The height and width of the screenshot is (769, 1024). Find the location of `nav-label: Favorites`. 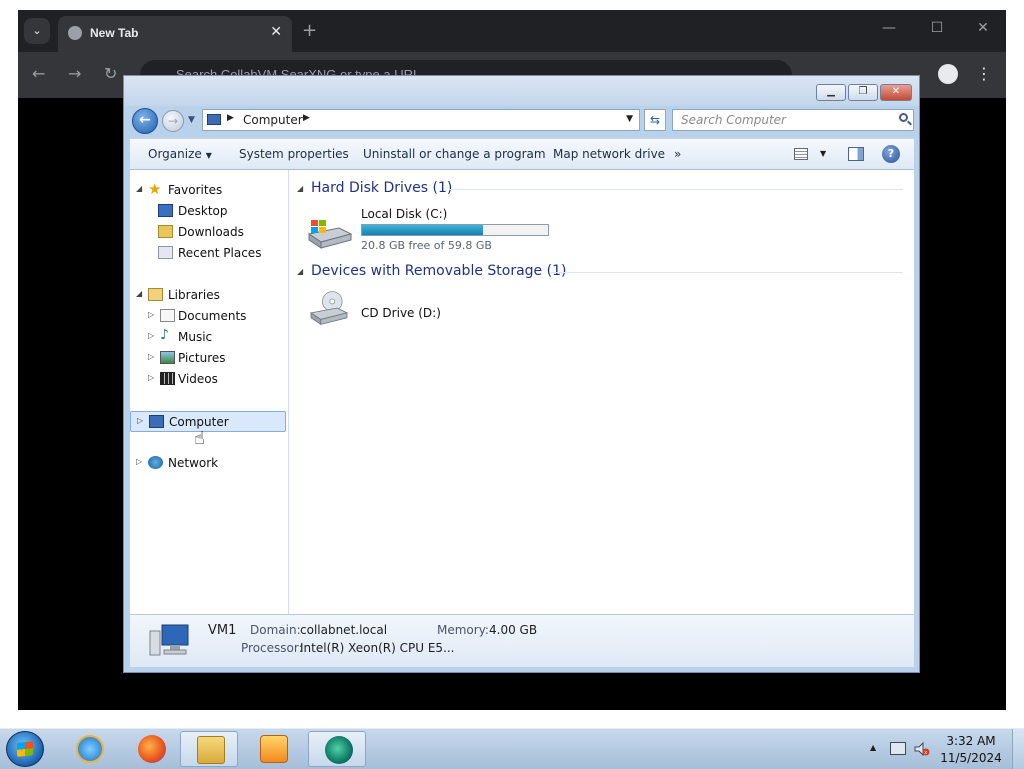

nav-label: Favorites is located at coordinates (195, 190).